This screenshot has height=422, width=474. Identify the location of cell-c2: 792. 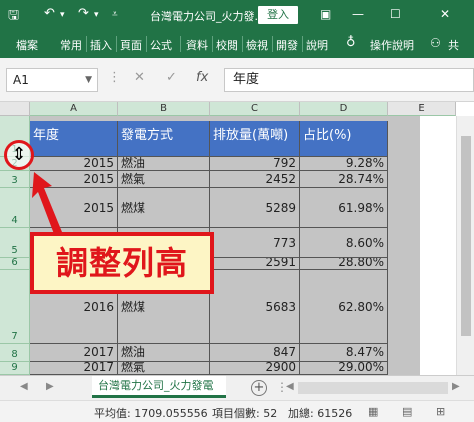
(255, 164).